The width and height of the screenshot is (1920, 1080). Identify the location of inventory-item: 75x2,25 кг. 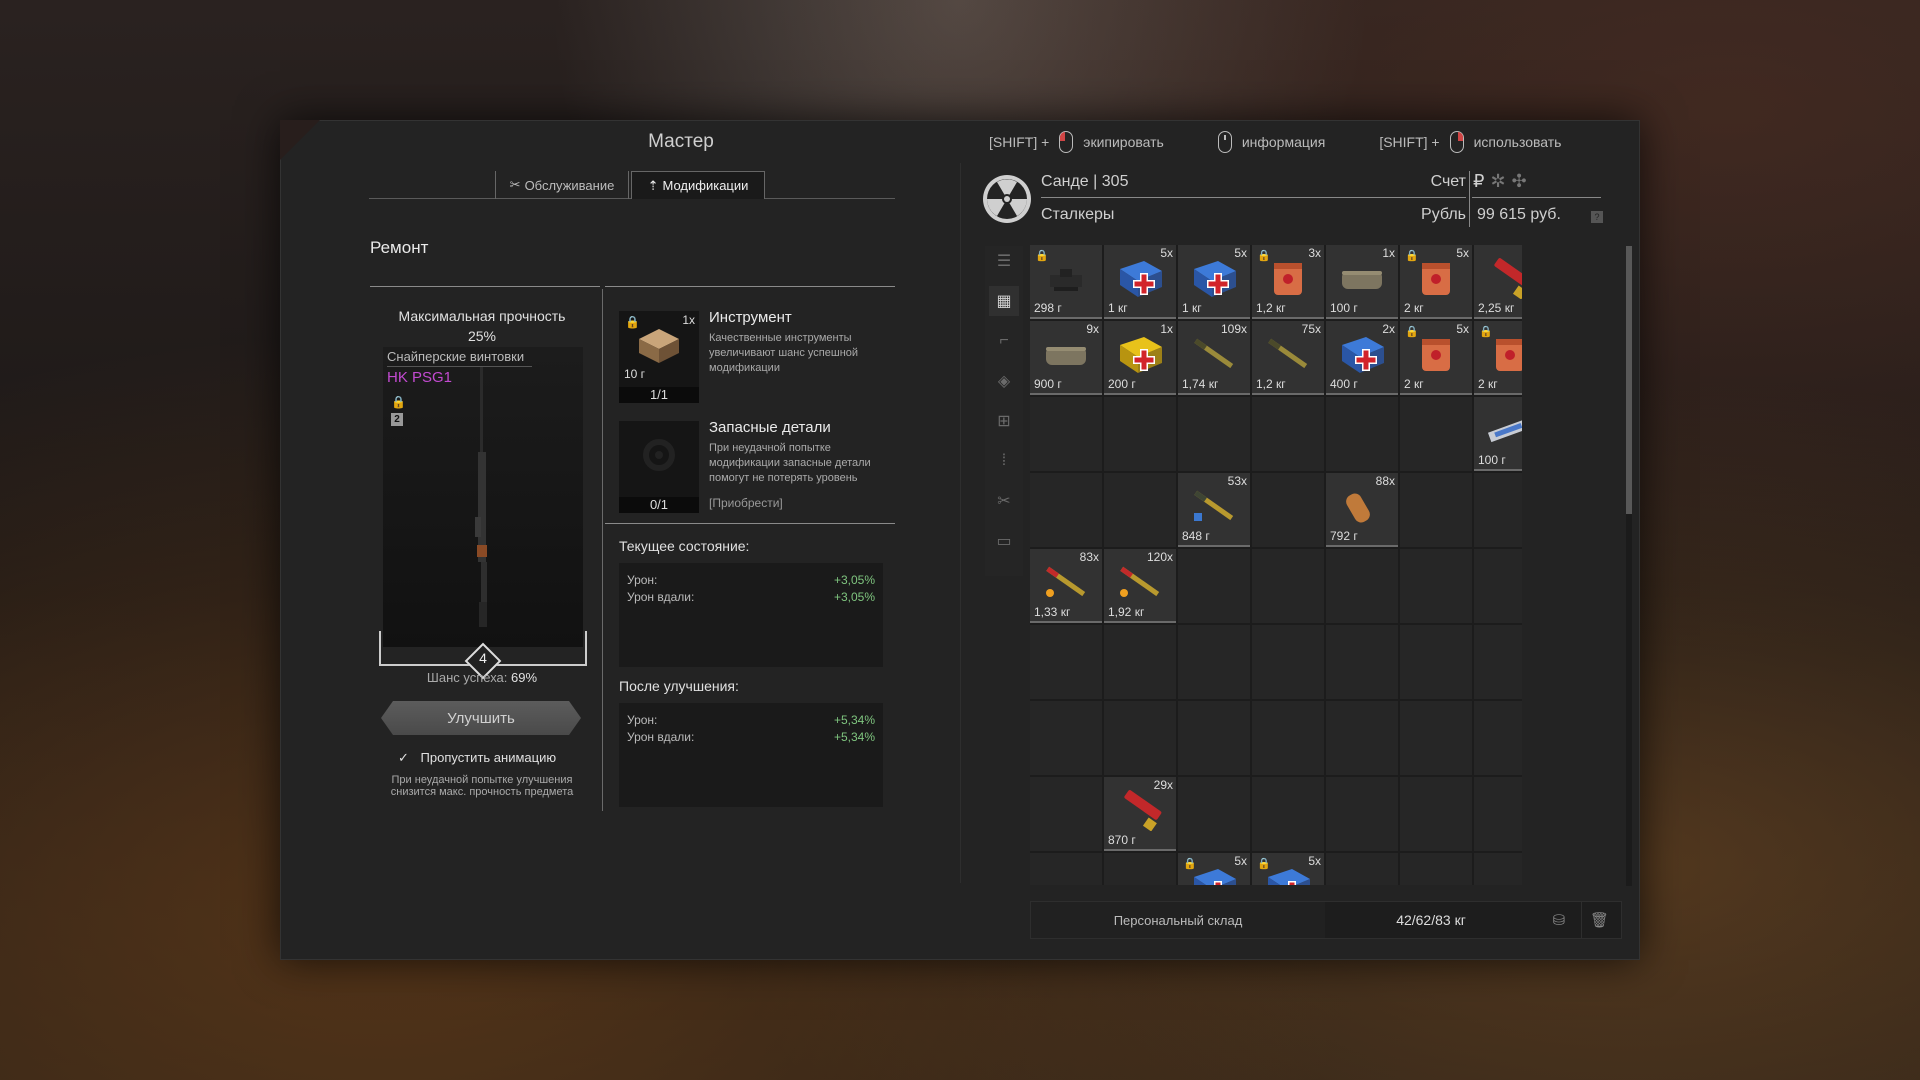
(1498, 282).